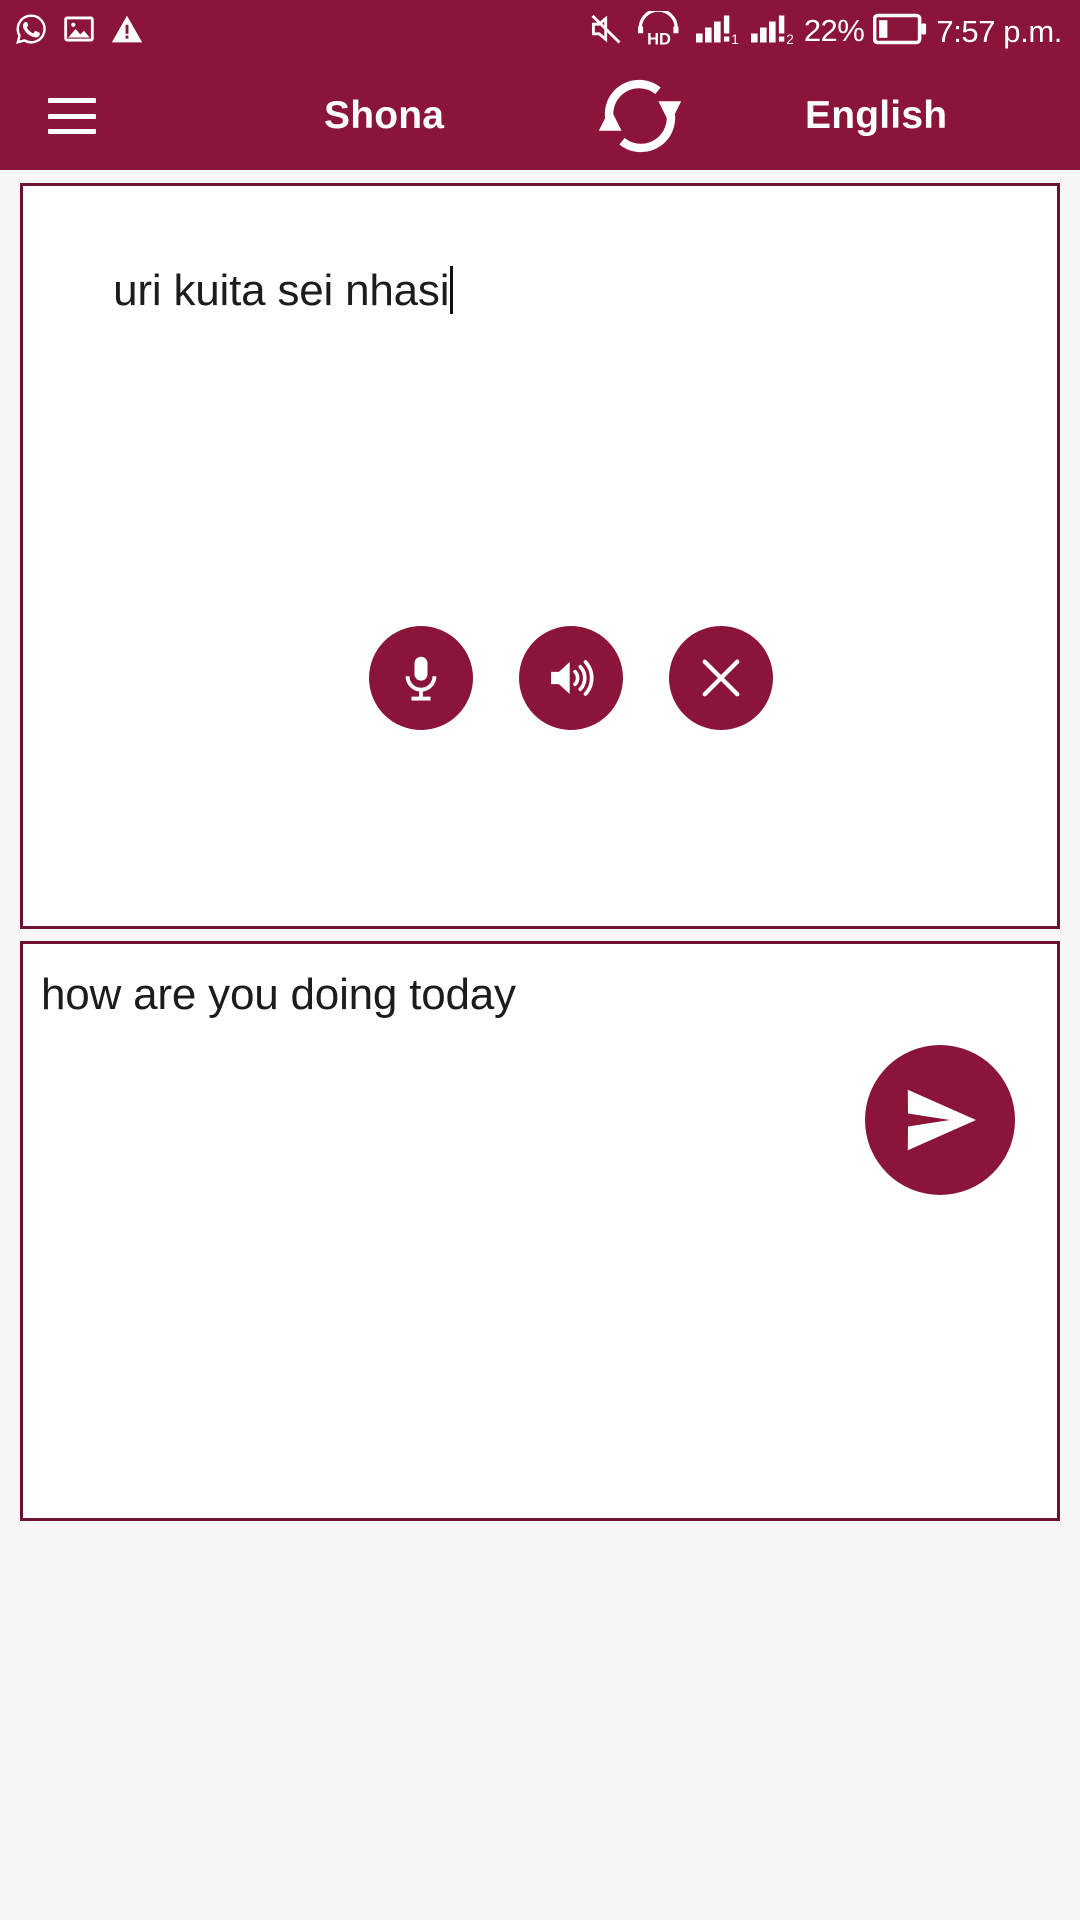 The width and height of the screenshot is (1080, 1920). I want to click on speaker-button, so click(571, 678).